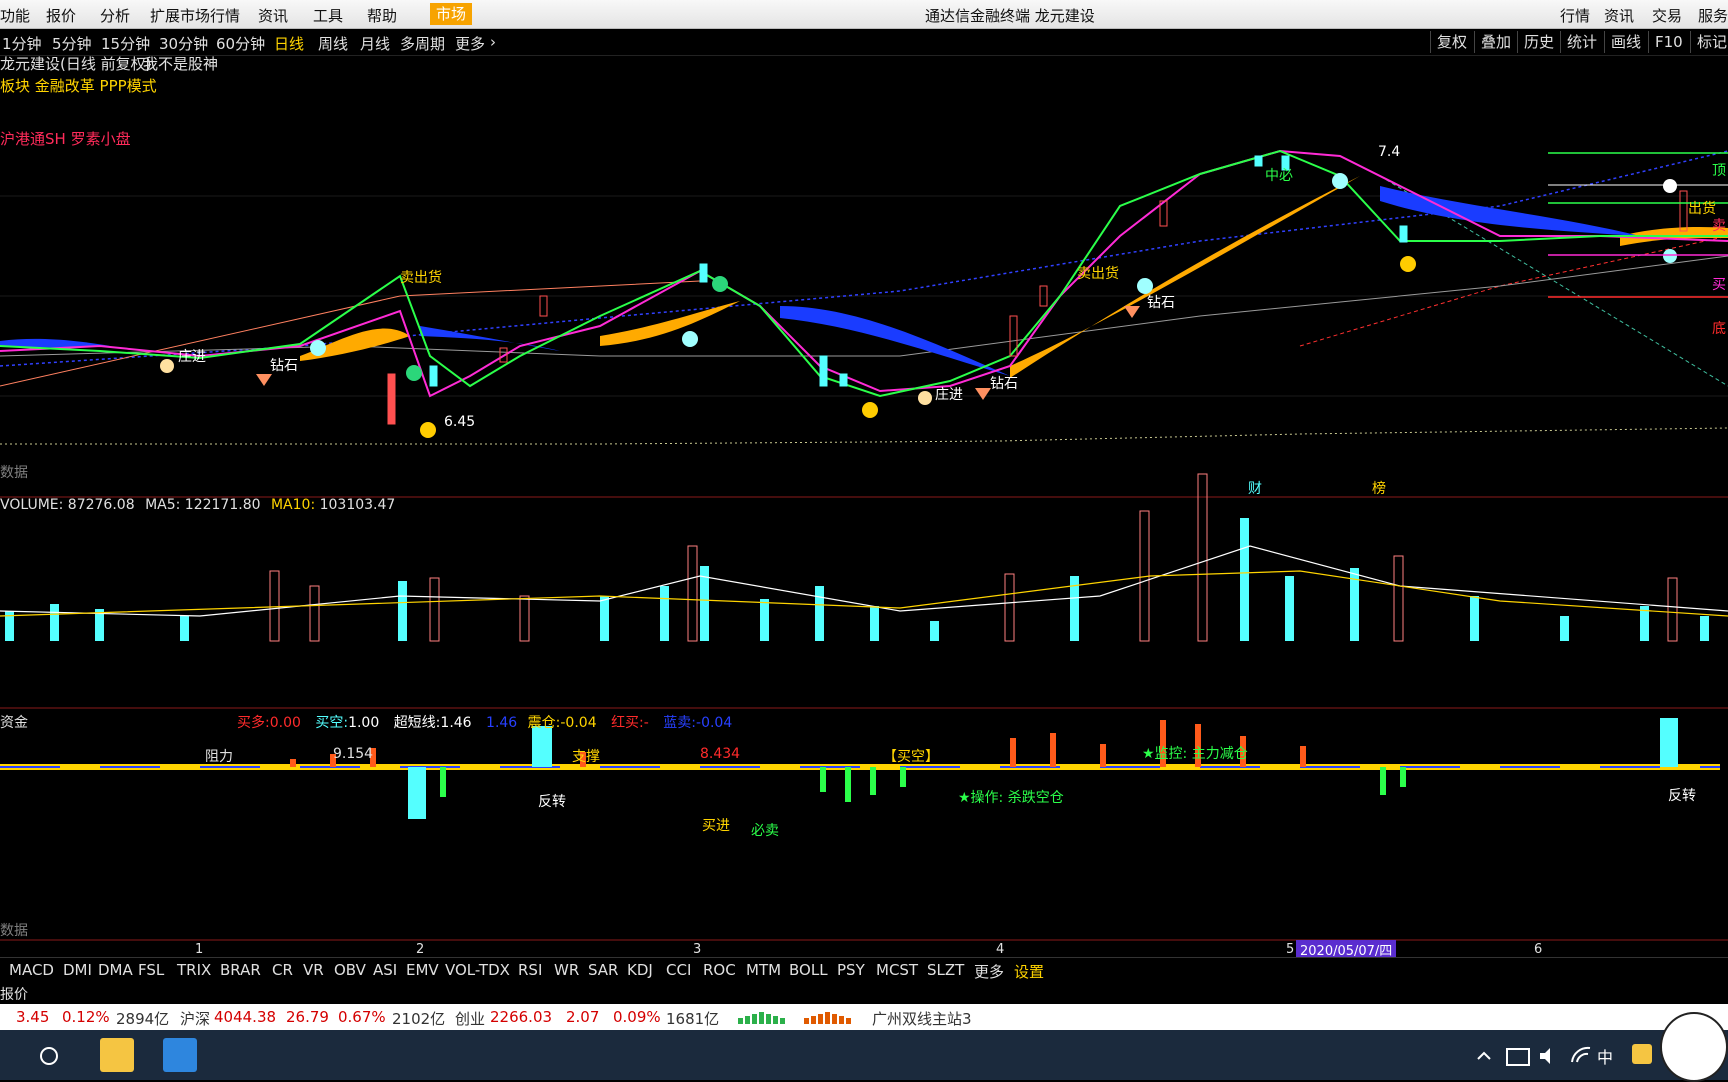  I want to click on menu-item-help: 帮助, so click(382, 15).